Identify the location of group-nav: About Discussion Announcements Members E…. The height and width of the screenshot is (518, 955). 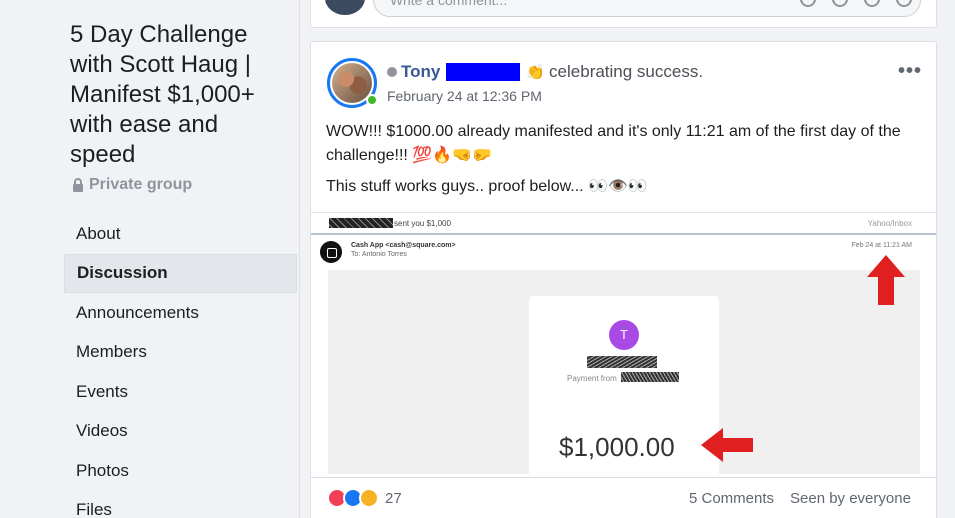
(180, 366).